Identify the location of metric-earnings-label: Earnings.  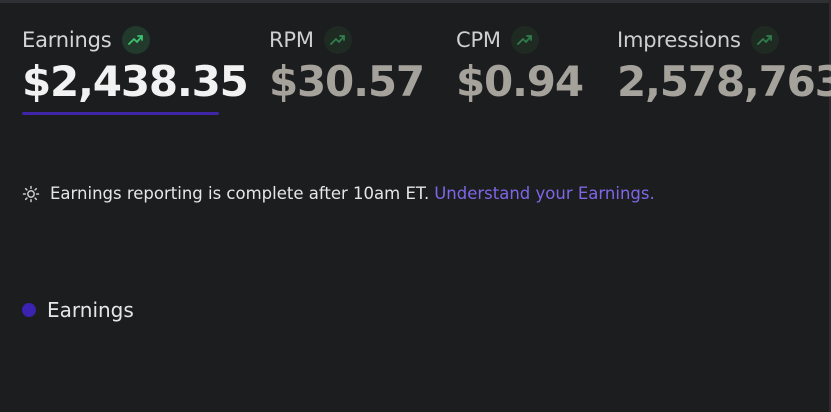
(67, 40).